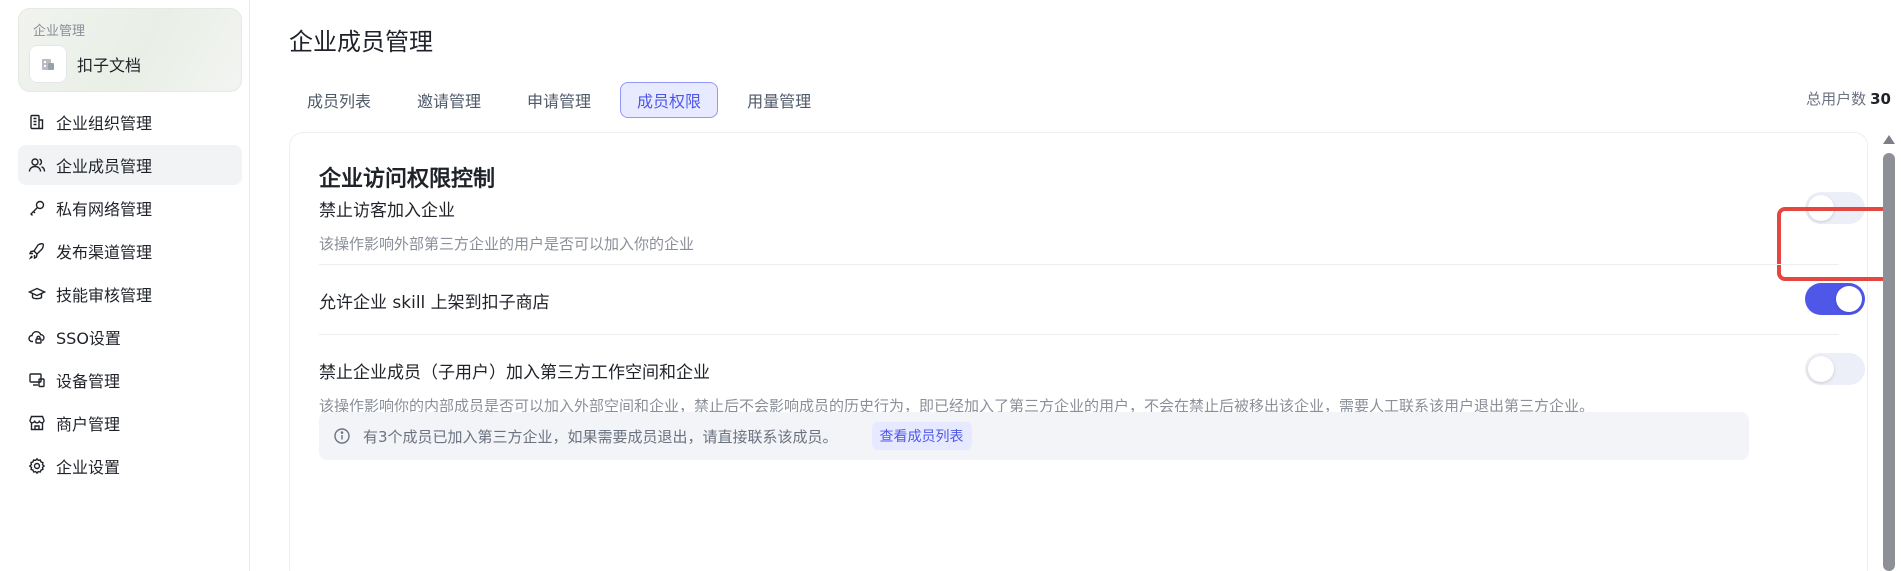  What do you see at coordinates (37, 122) in the screenshot?
I see `building-icon` at bounding box center [37, 122].